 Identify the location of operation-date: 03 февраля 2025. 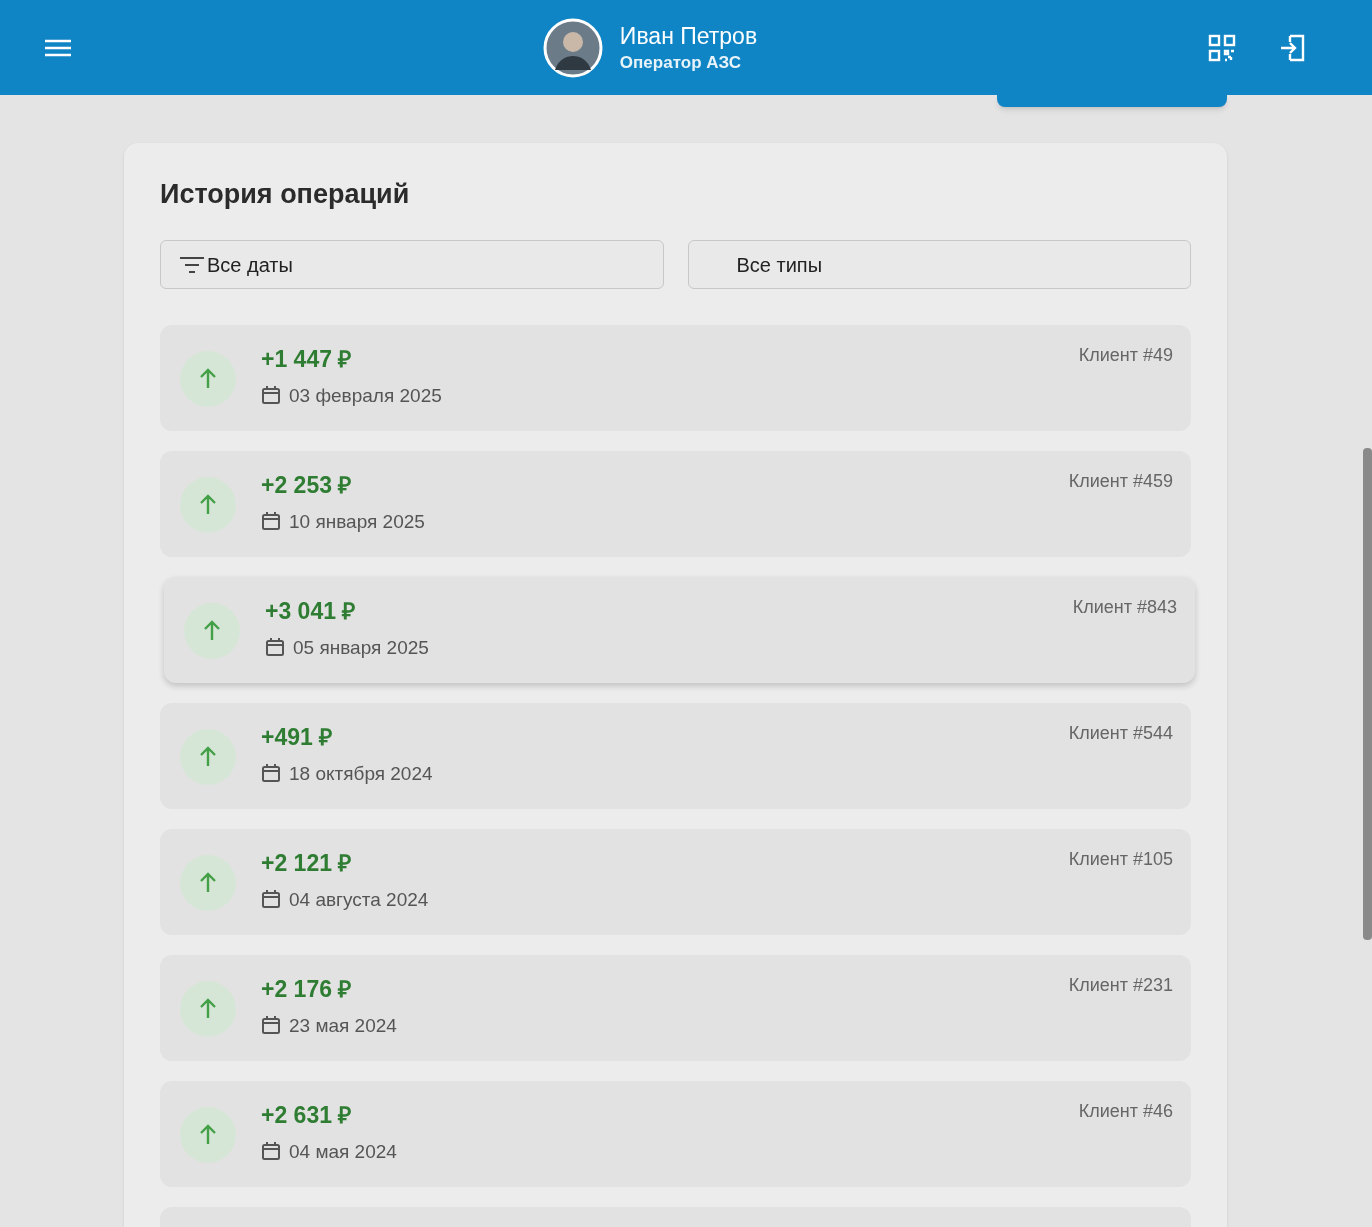
(365, 395).